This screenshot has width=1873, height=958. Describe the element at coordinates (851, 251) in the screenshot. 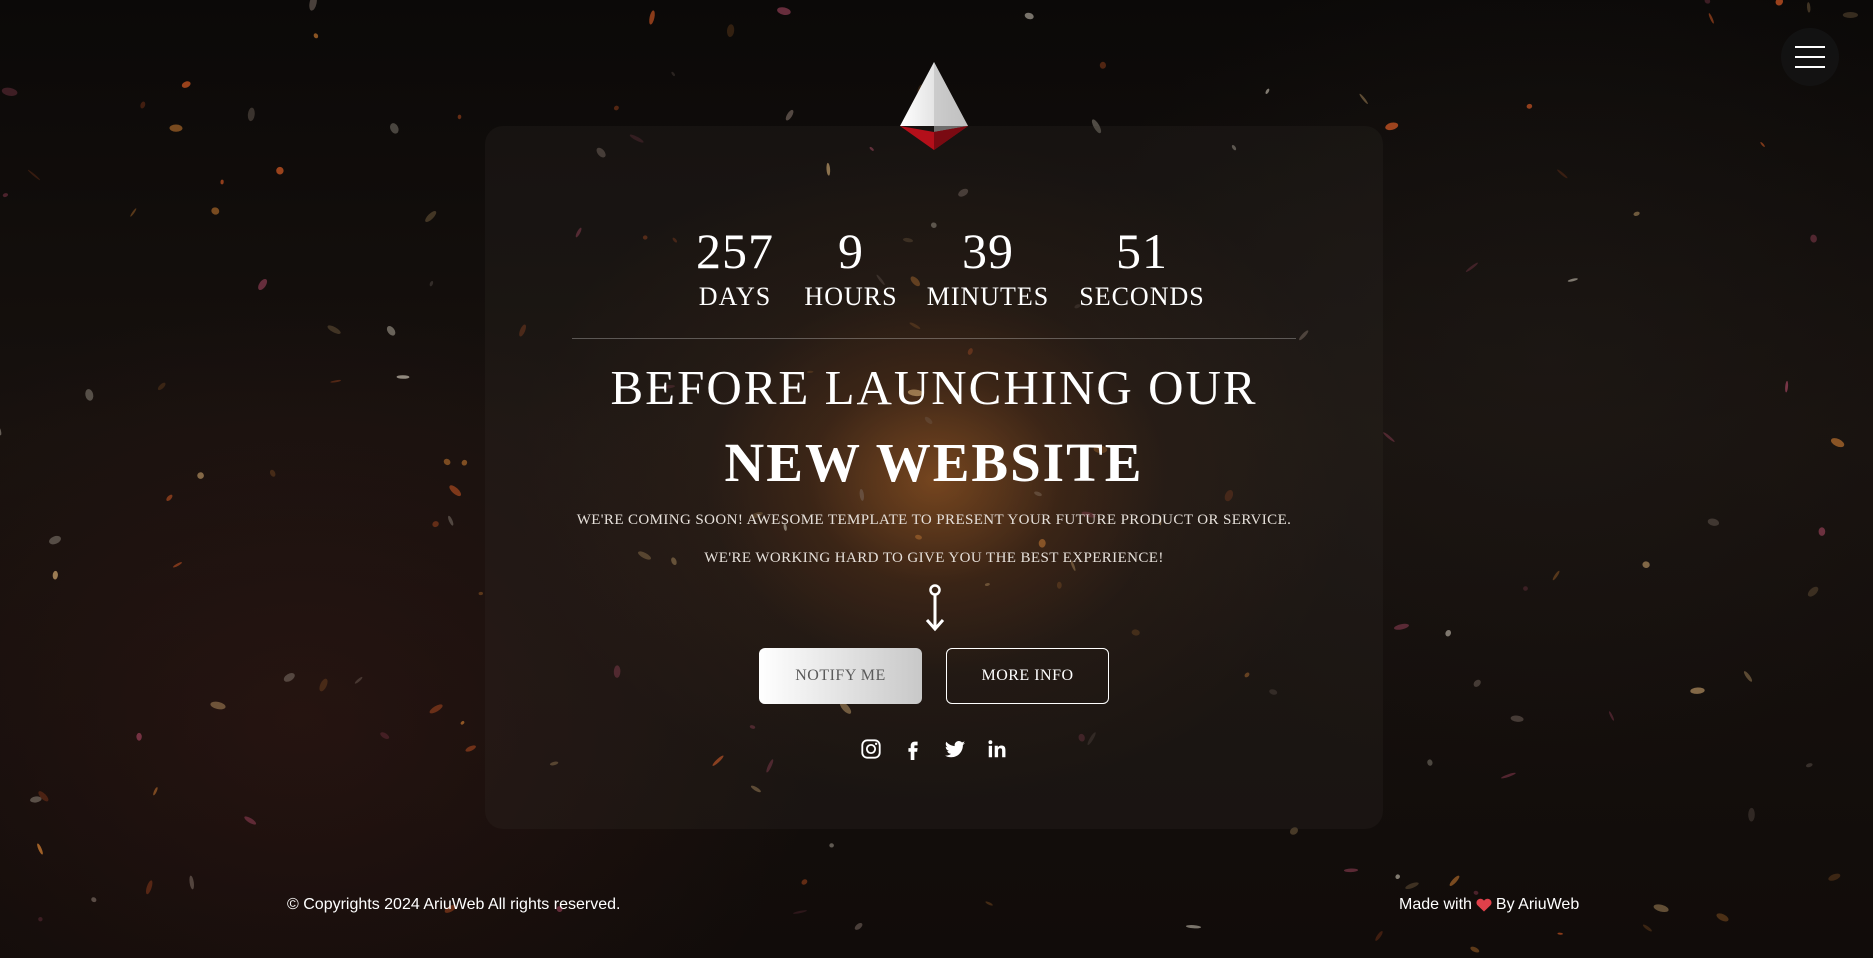

I see `countdown-hours-value: 9` at that location.